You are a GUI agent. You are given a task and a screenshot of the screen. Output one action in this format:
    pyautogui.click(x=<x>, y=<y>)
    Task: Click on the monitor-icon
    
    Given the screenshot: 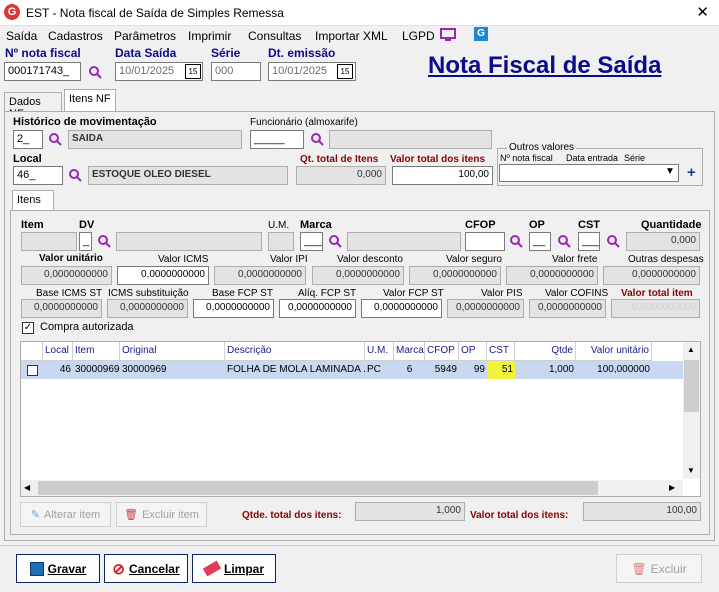 What is the action you would take?
    pyautogui.click(x=448, y=36)
    